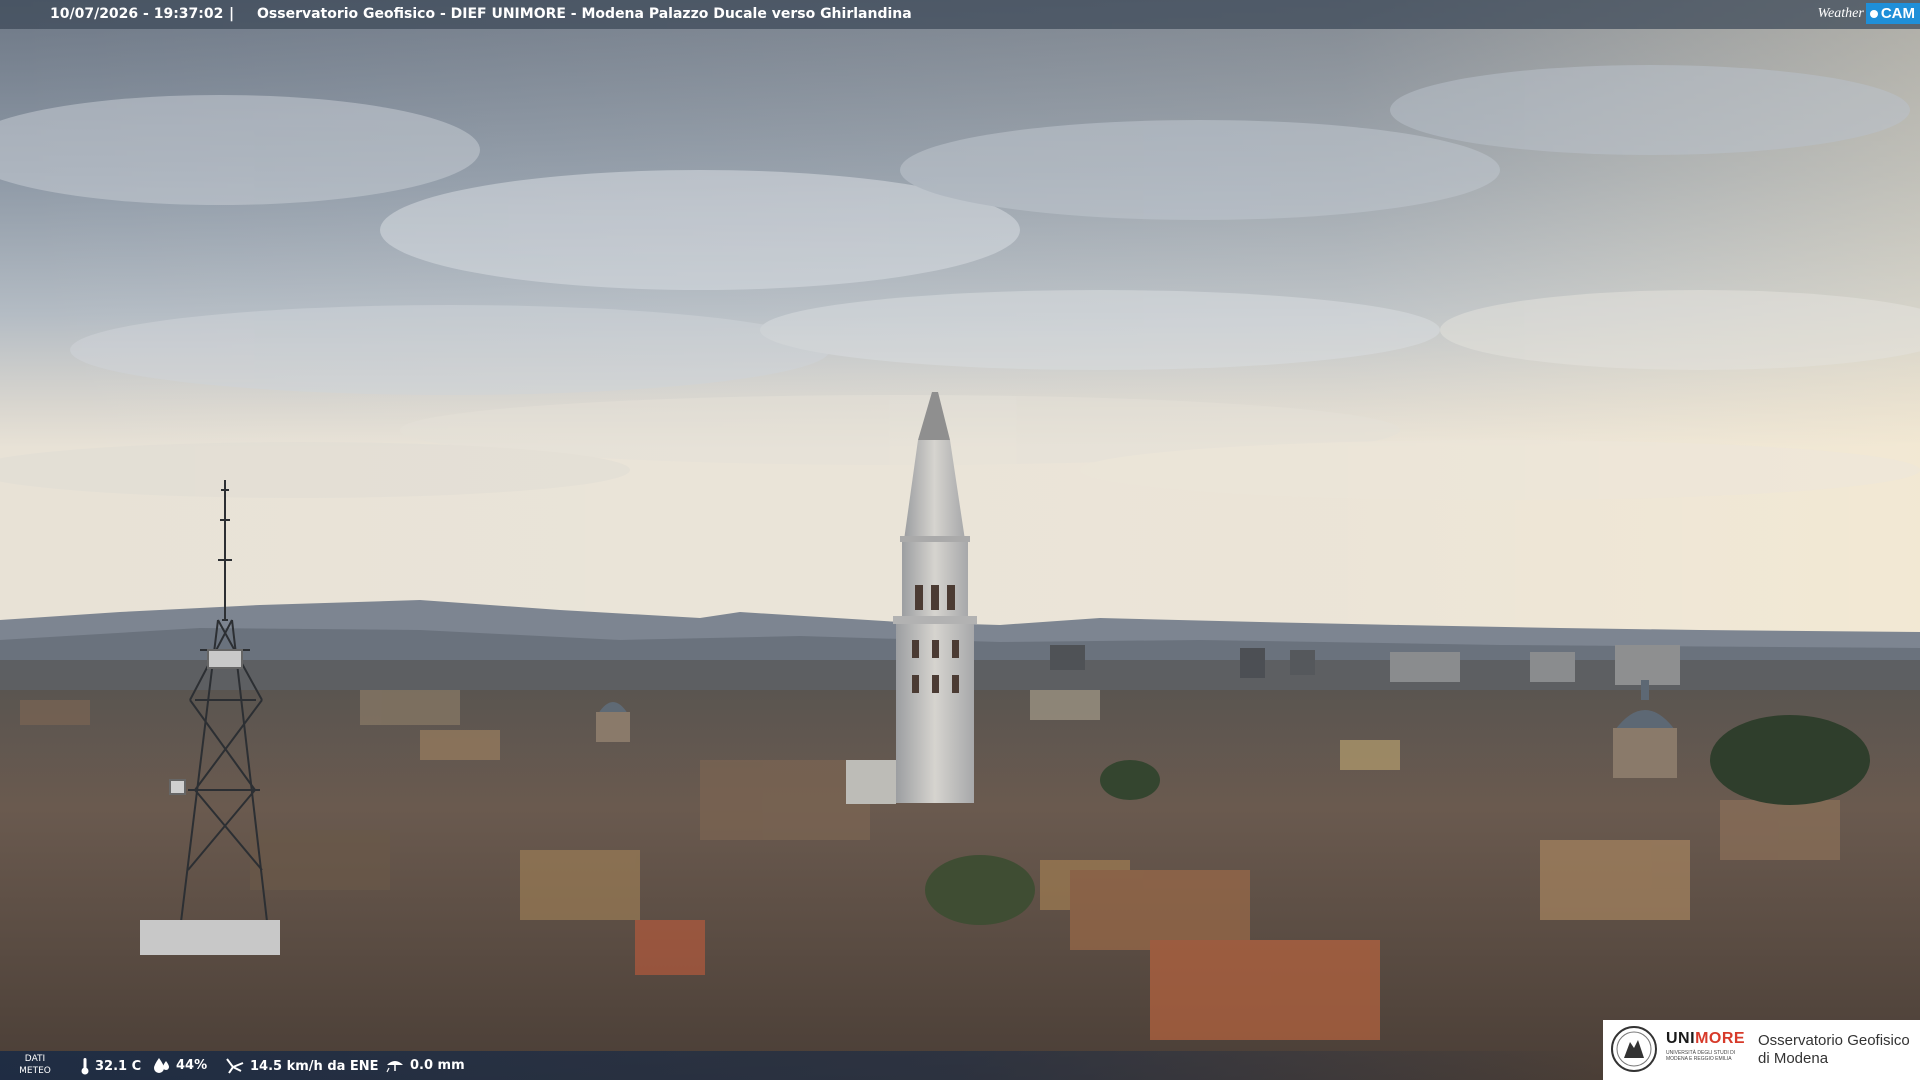 This screenshot has width=1920, height=1080. Describe the element at coordinates (1834, 1050) in the screenshot. I see `observatory-name: Osservatorio Geofisico di Modena` at that location.